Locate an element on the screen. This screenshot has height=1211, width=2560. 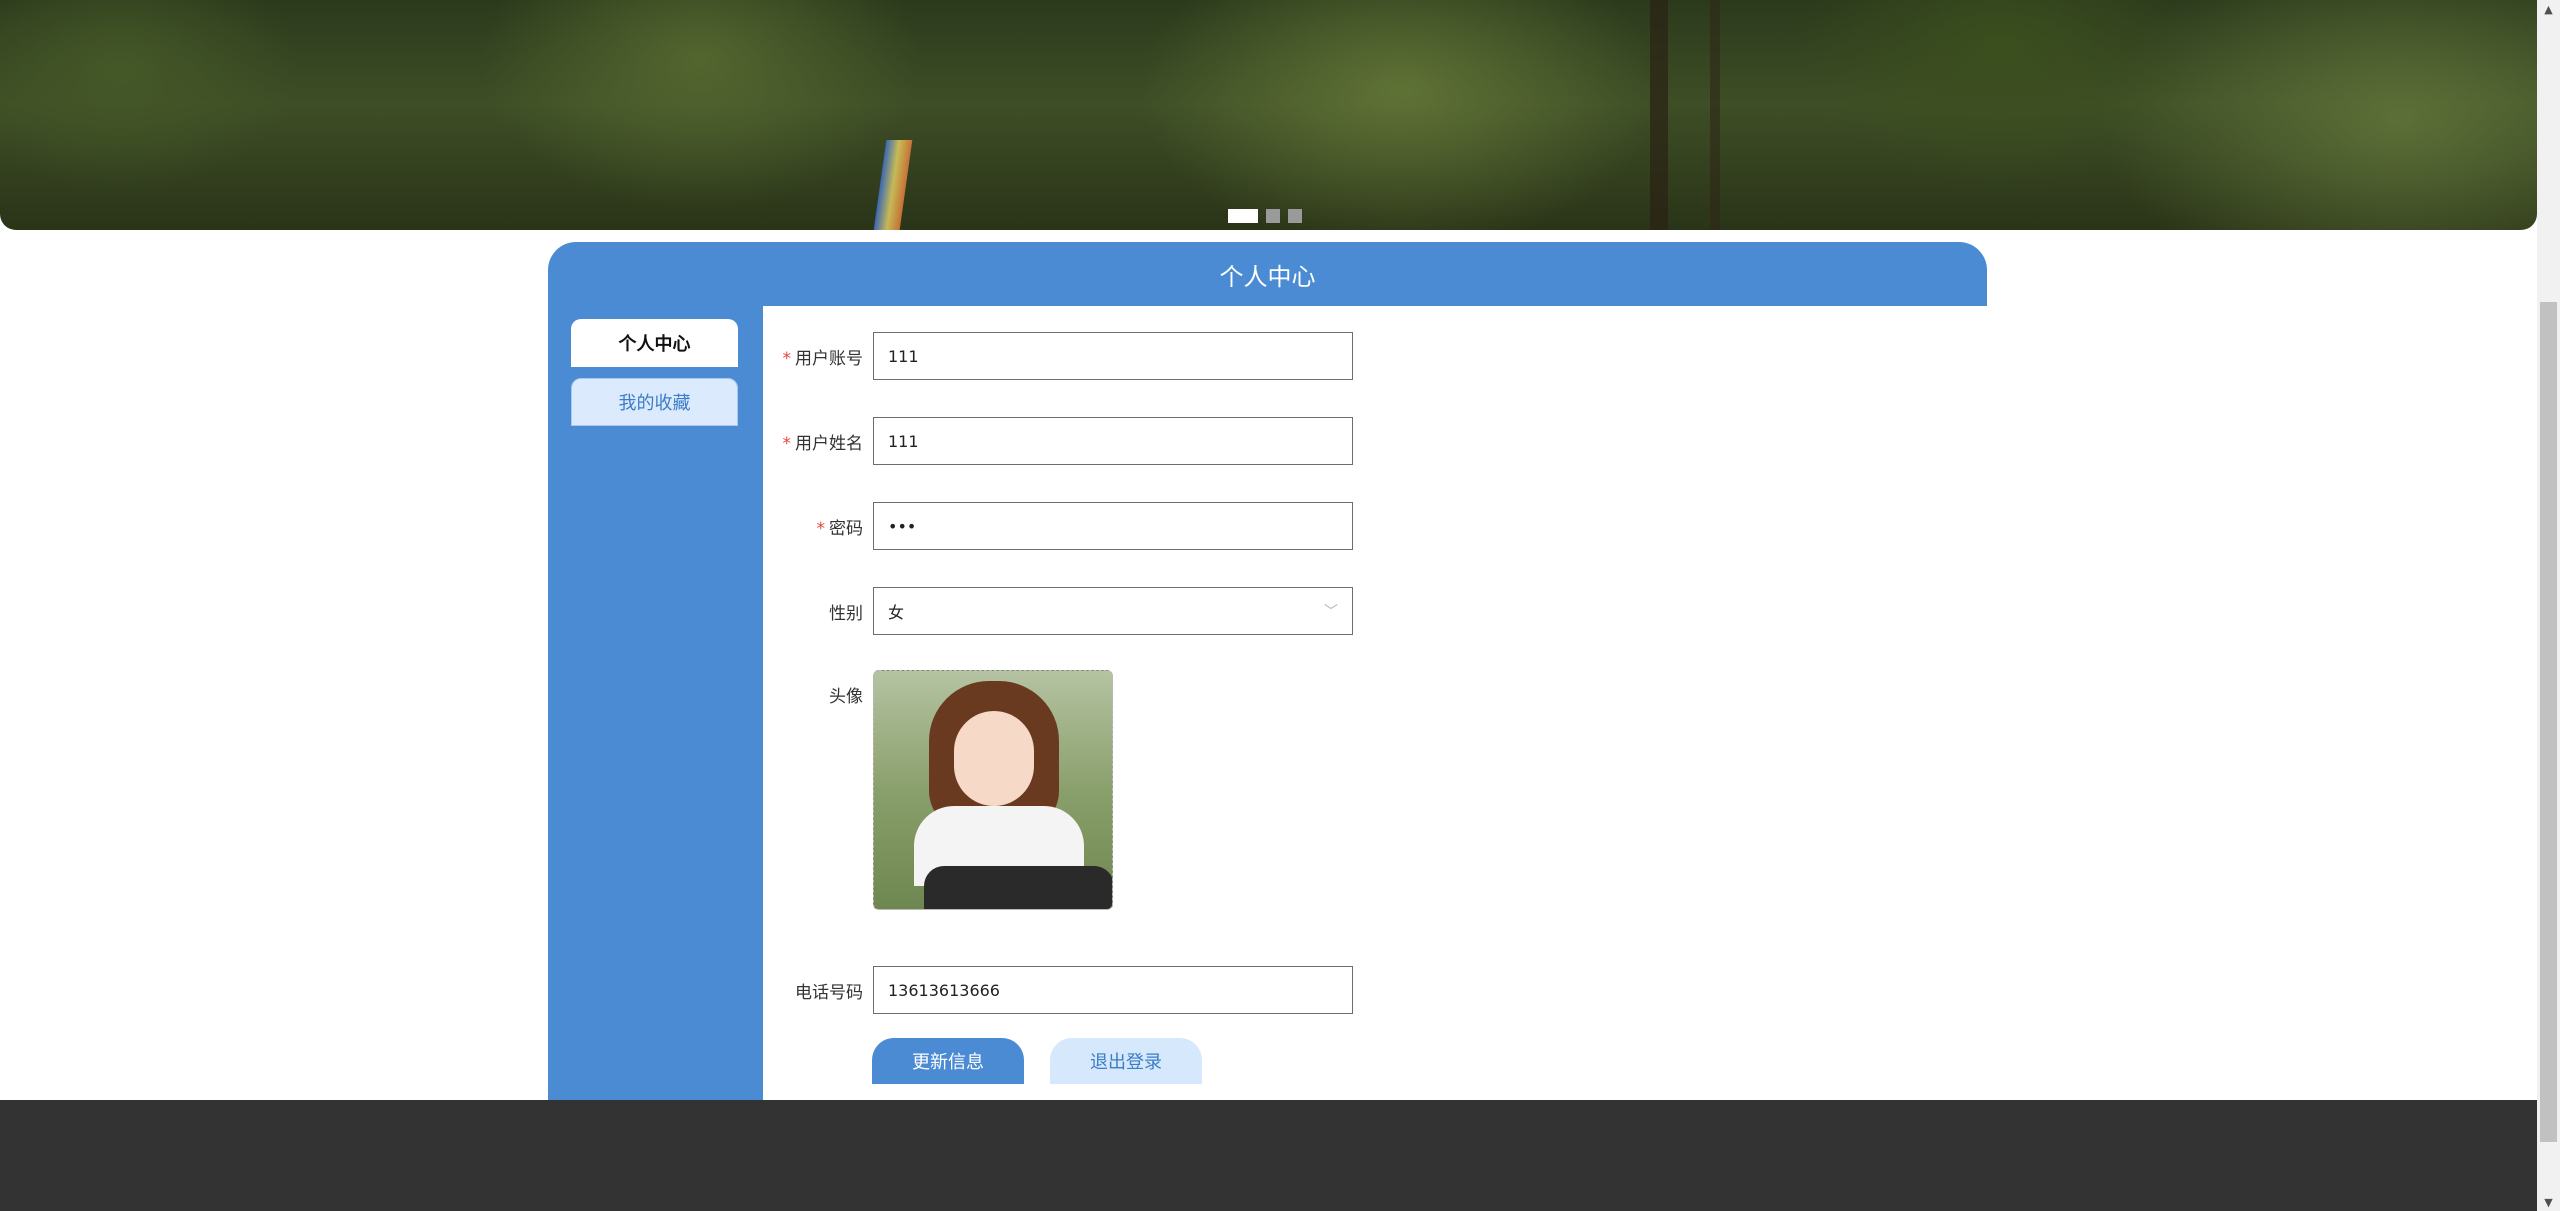
avatar-upload is located at coordinates (993, 790).